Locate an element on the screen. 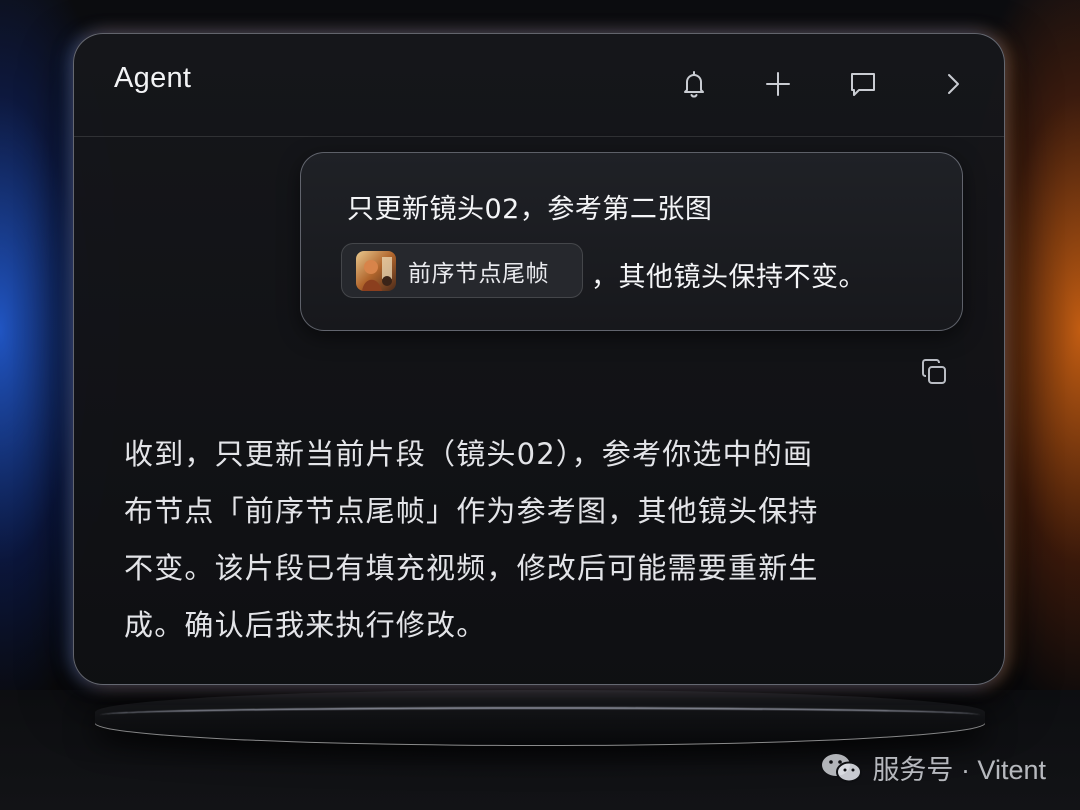 The height and width of the screenshot is (810, 1080). user-message-bubble: 只更新镜头02，参考第二张图 前序节点尾帧 ，其他镜头保持不变。 is located at coordinates (631, 241).